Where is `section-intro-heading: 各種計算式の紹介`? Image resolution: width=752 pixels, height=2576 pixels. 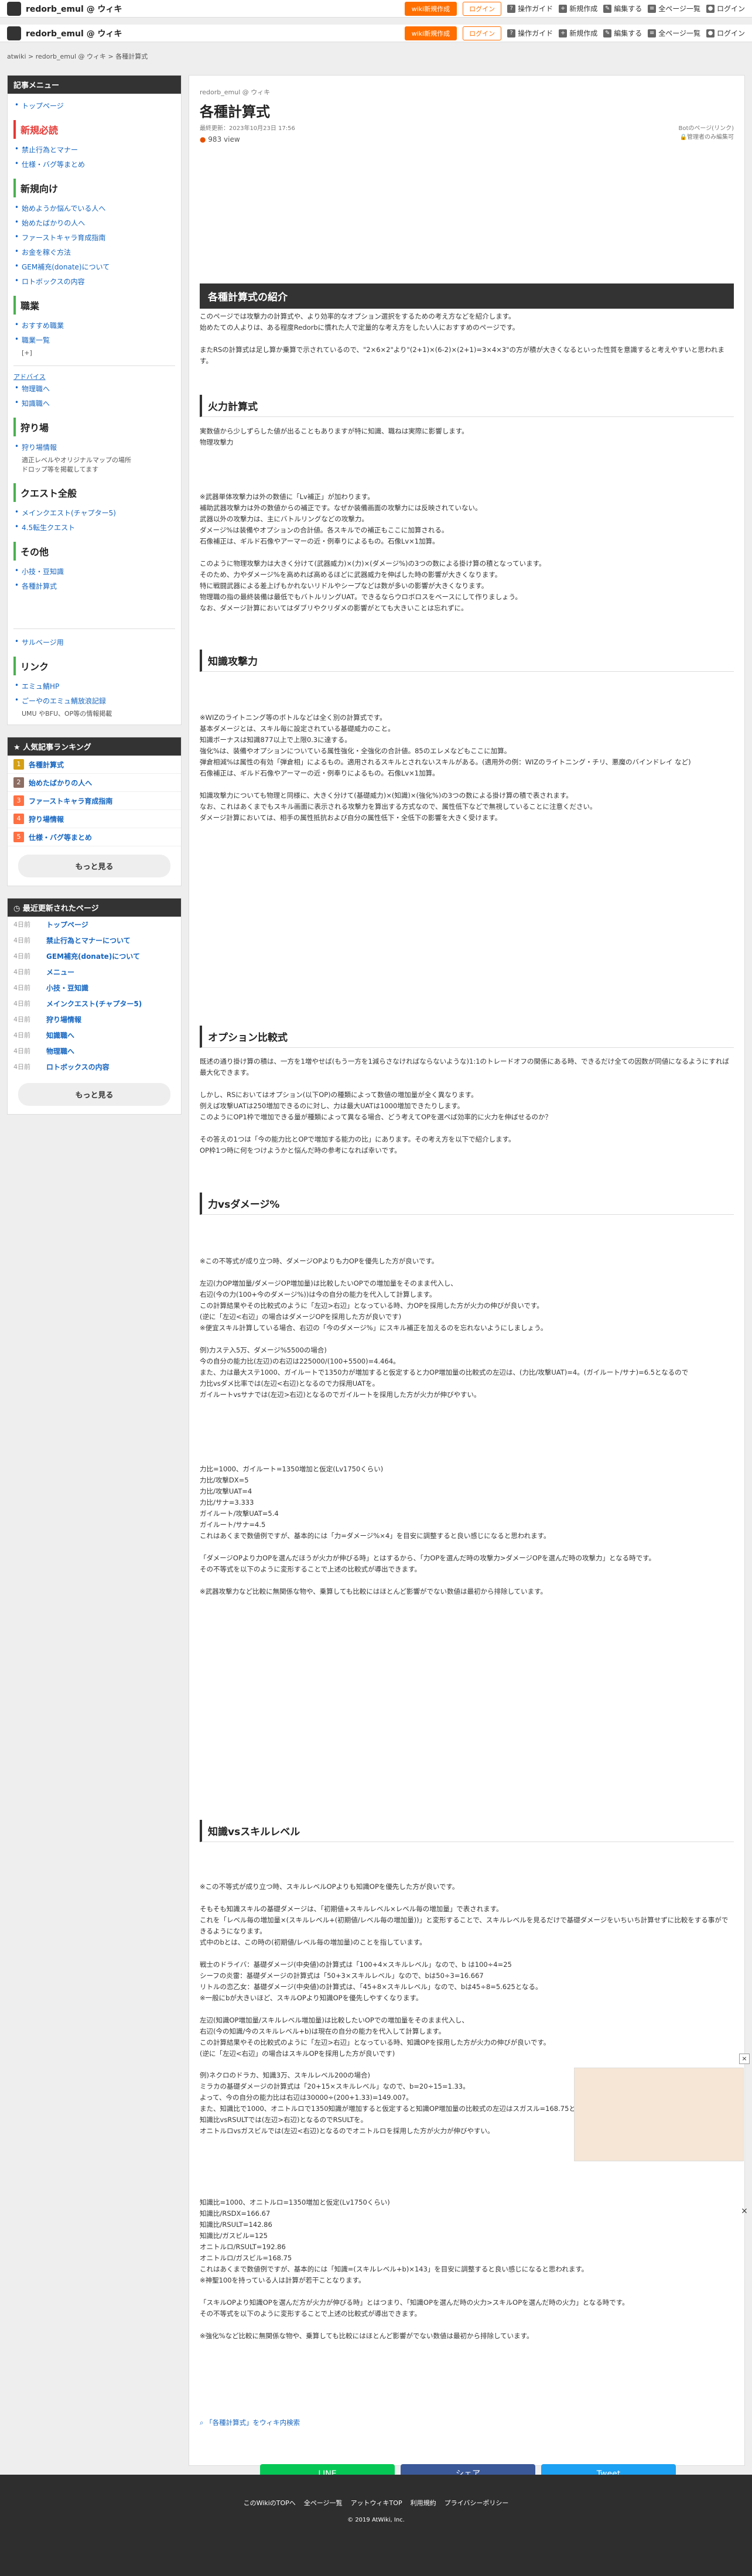
section-intro-heading: 各種計算式の紹介 is located at coordinates (467, 296).